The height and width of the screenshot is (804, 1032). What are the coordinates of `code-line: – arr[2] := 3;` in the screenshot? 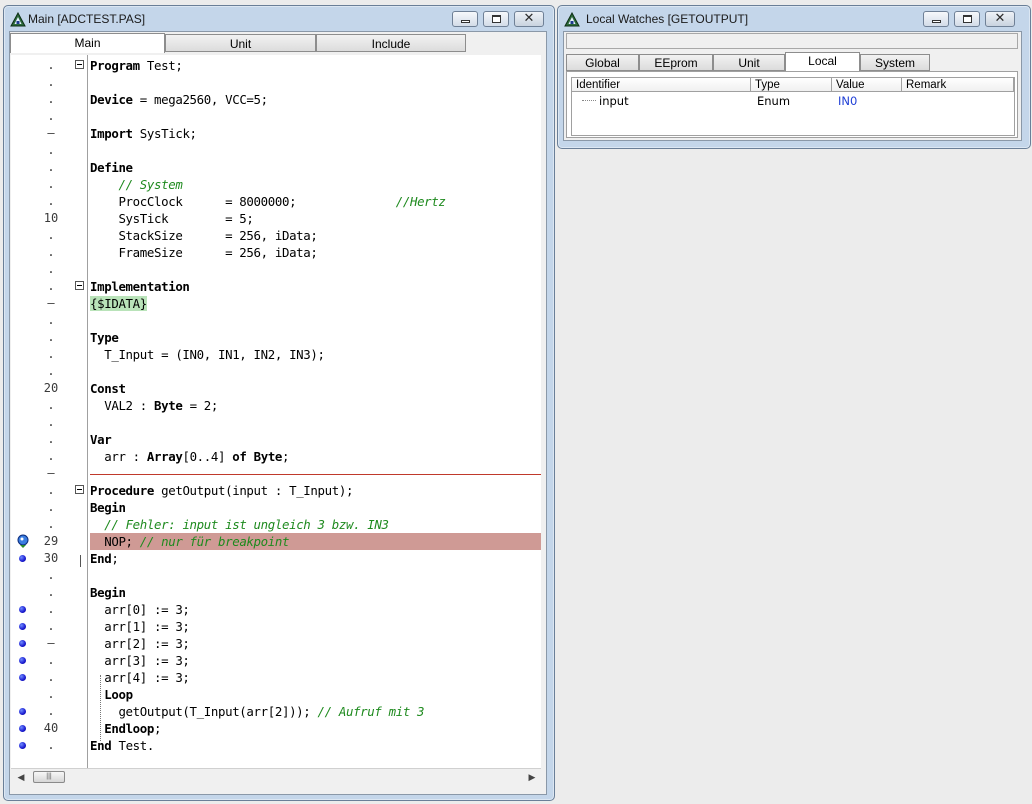 It's located at (276, 643).